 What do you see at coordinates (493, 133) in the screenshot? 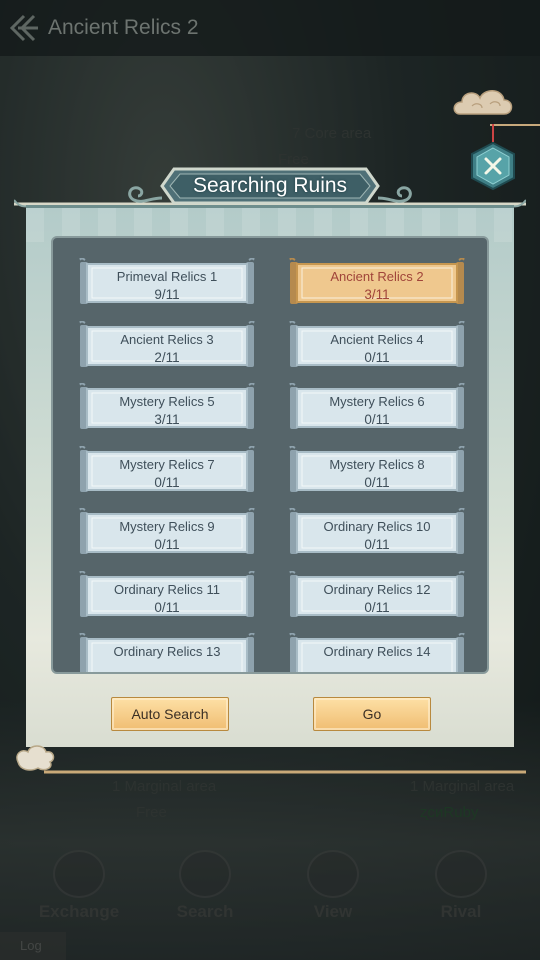
I see `hanging-string` at bounding box center [493, 133].